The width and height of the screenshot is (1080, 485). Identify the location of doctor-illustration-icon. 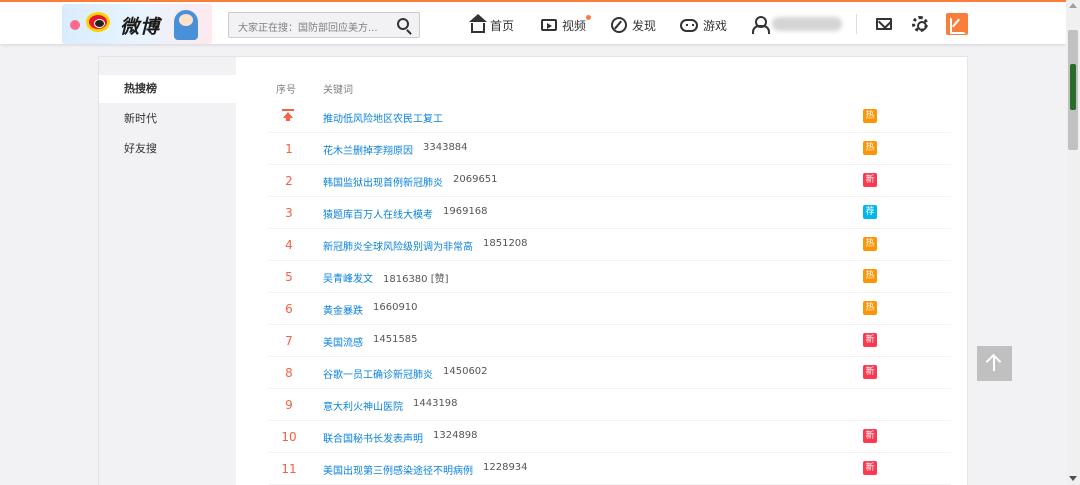
(186, 25).